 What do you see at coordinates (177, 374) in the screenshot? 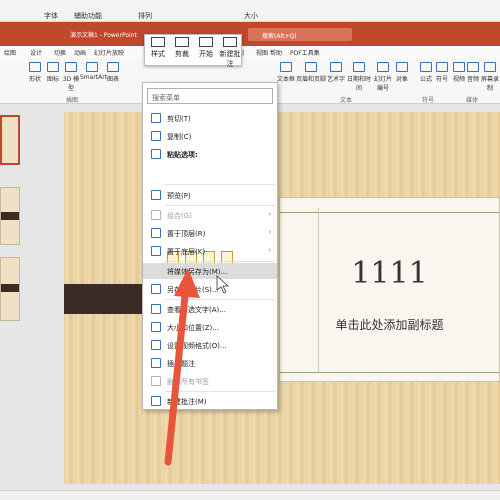
I see `arrow-shaft` at bounding box center [177, 374].